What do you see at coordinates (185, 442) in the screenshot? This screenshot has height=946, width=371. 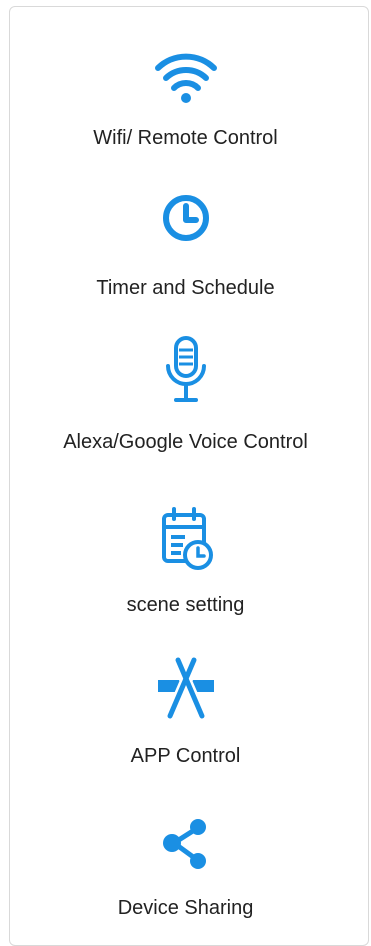 I see `feature-label-voice: Alexa/Google Voice Control` at bounding box center [185, 442].